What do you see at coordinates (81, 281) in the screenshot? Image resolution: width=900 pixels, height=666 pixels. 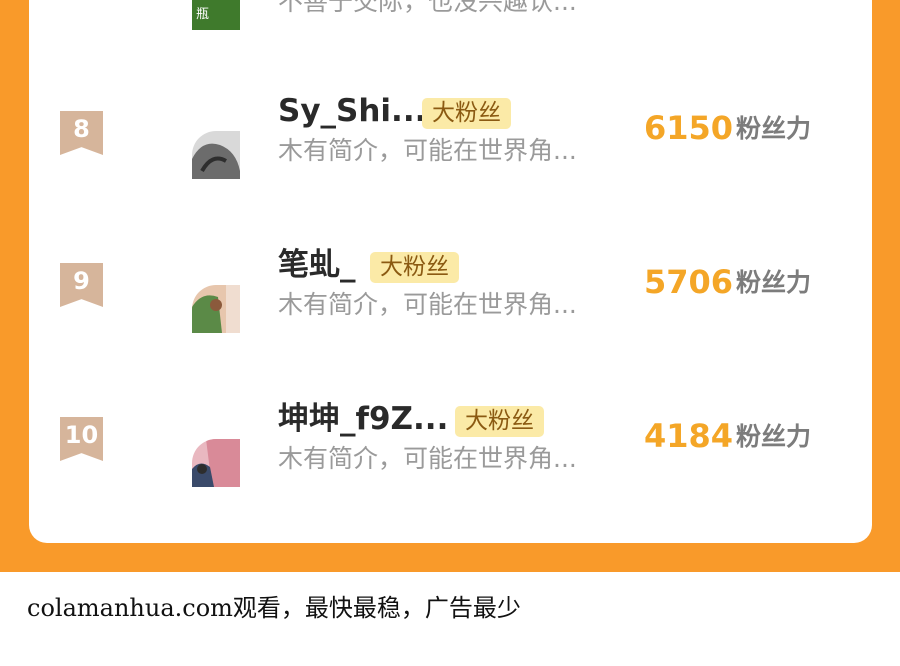 I see `rank-number: 9` at bounding box center [81, 281].